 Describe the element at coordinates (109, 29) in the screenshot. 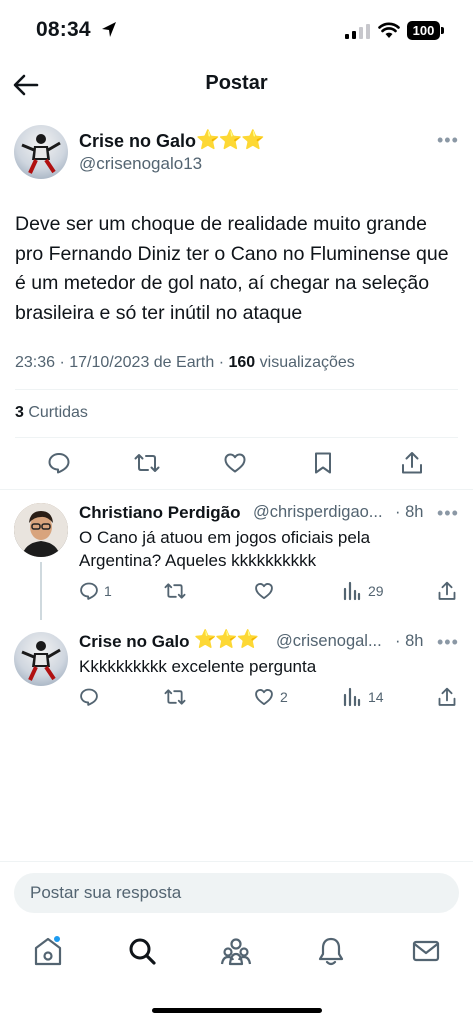

I see `location-arrow-icon` at that location.